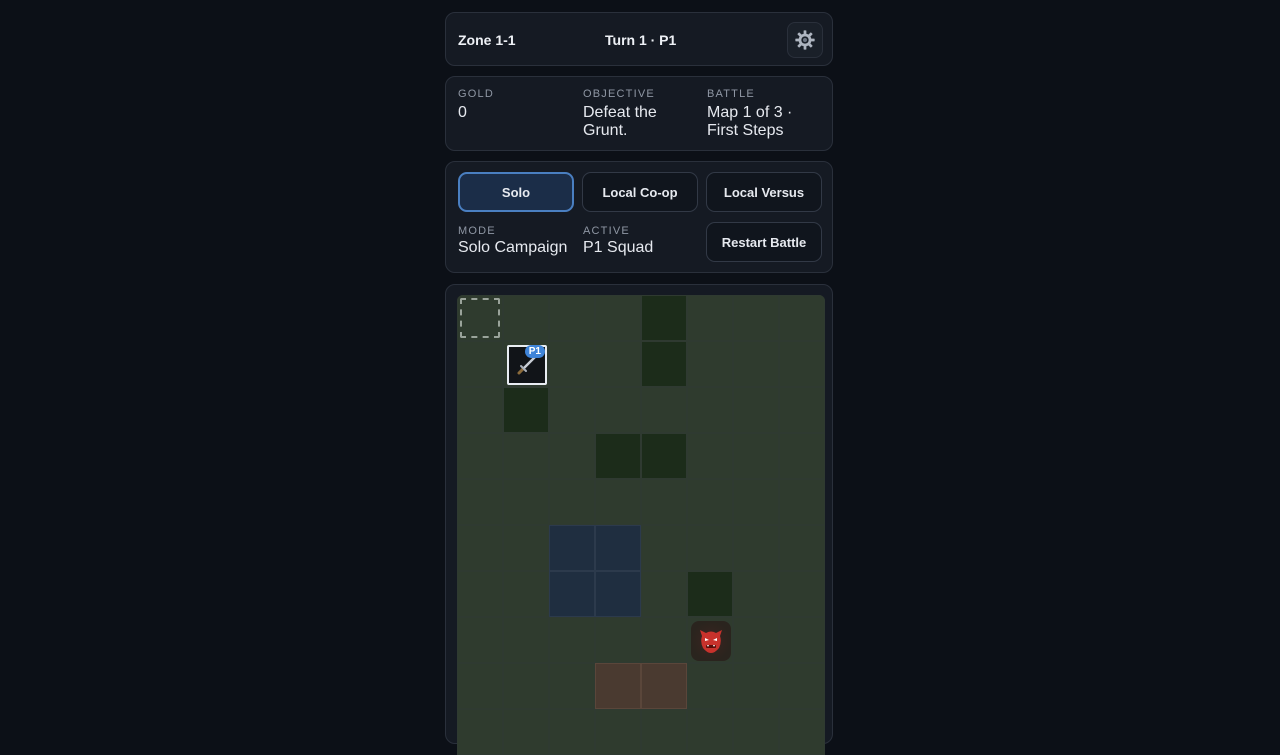 The width and height of the screenshot is (1280, 755). Describe the element at coordinates (462, 112) in the screenshot. I see `gold-value: 0` at that location.